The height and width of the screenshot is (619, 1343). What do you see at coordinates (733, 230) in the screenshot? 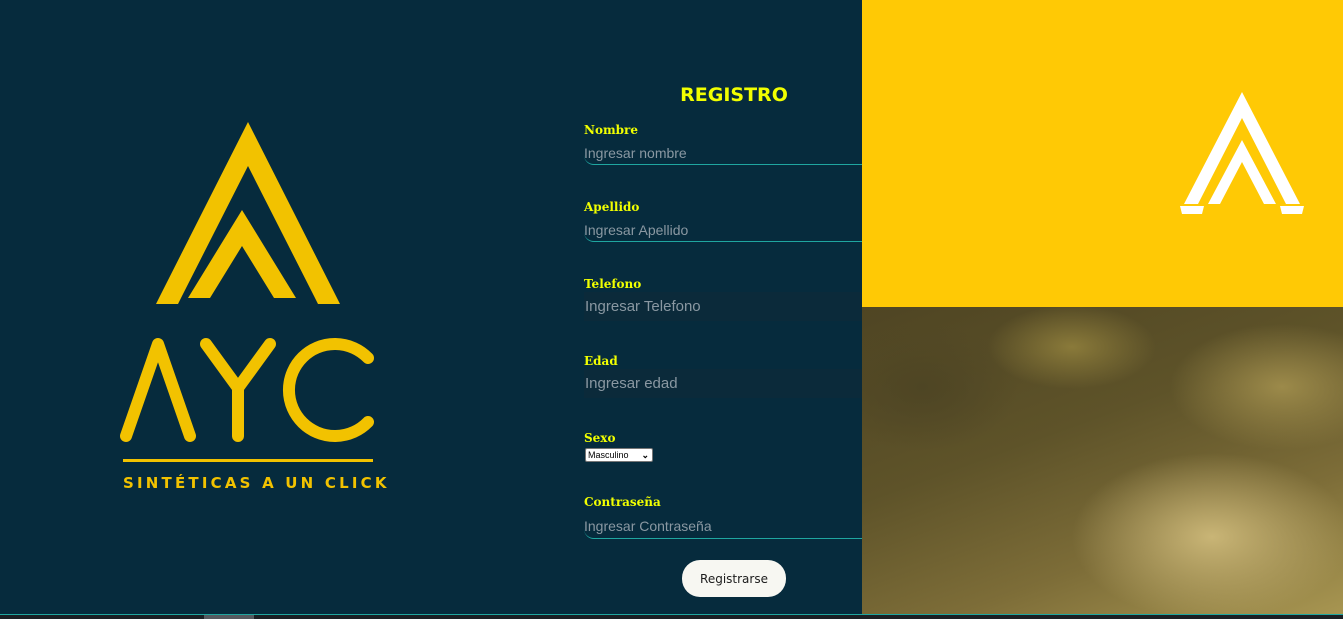
I see `apellido-input` at bounding box center [733, 230].